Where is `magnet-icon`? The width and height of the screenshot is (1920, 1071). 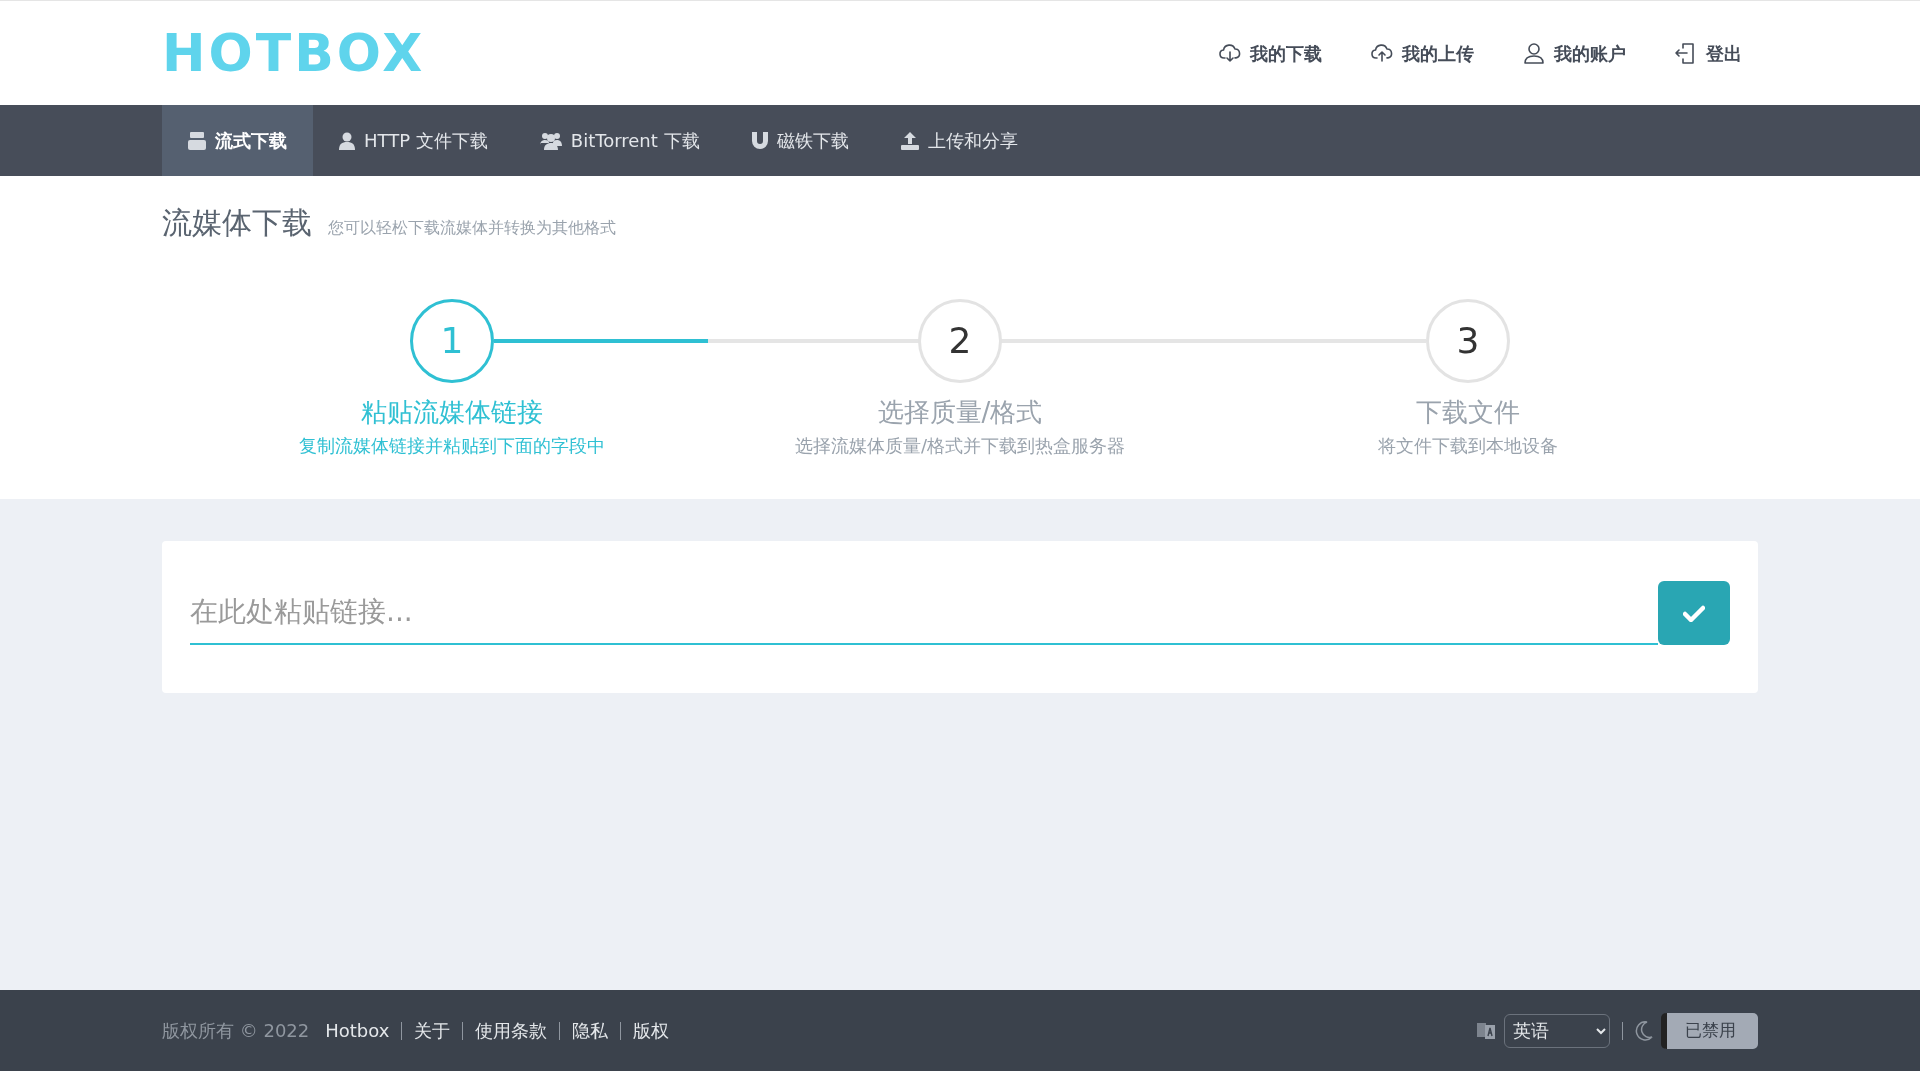
magnet-icon is located at coordinates (759, 140).